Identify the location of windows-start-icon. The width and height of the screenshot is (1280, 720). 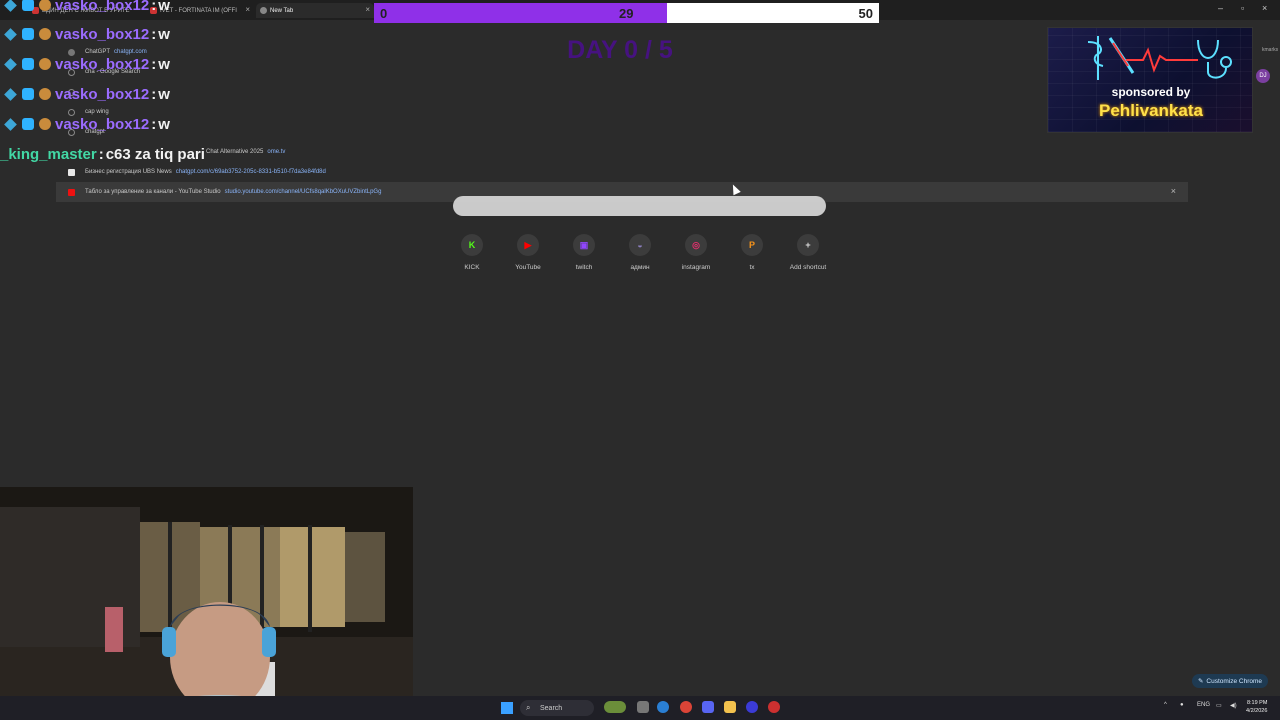
(507, 708).